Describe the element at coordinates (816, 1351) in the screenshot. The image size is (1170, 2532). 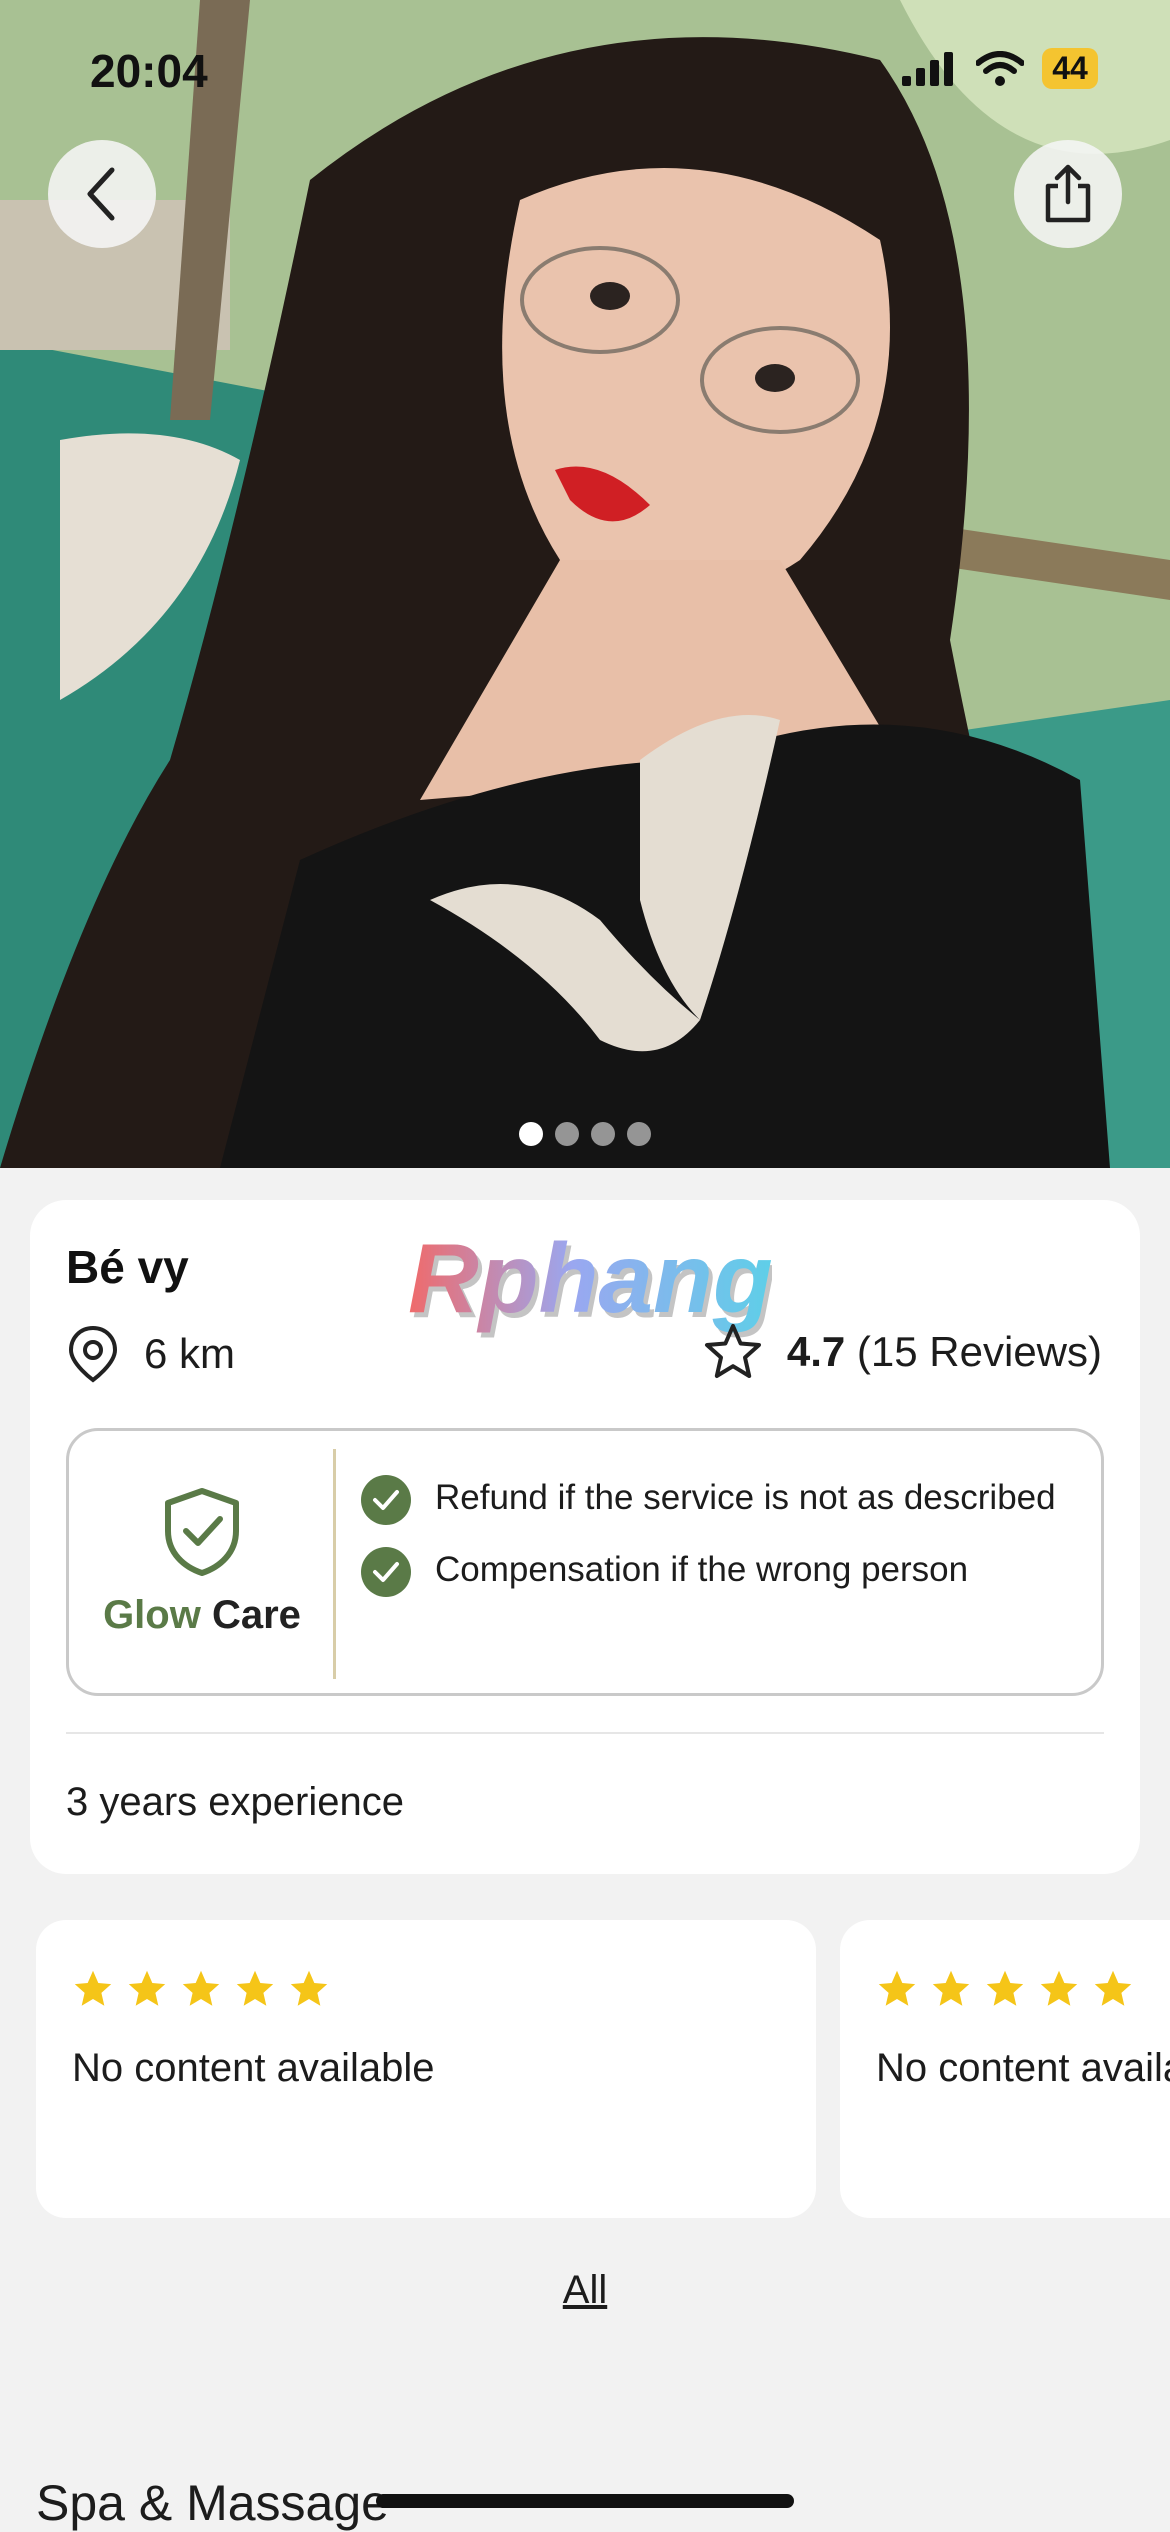
I see `rating-score: 4.7` at that location.